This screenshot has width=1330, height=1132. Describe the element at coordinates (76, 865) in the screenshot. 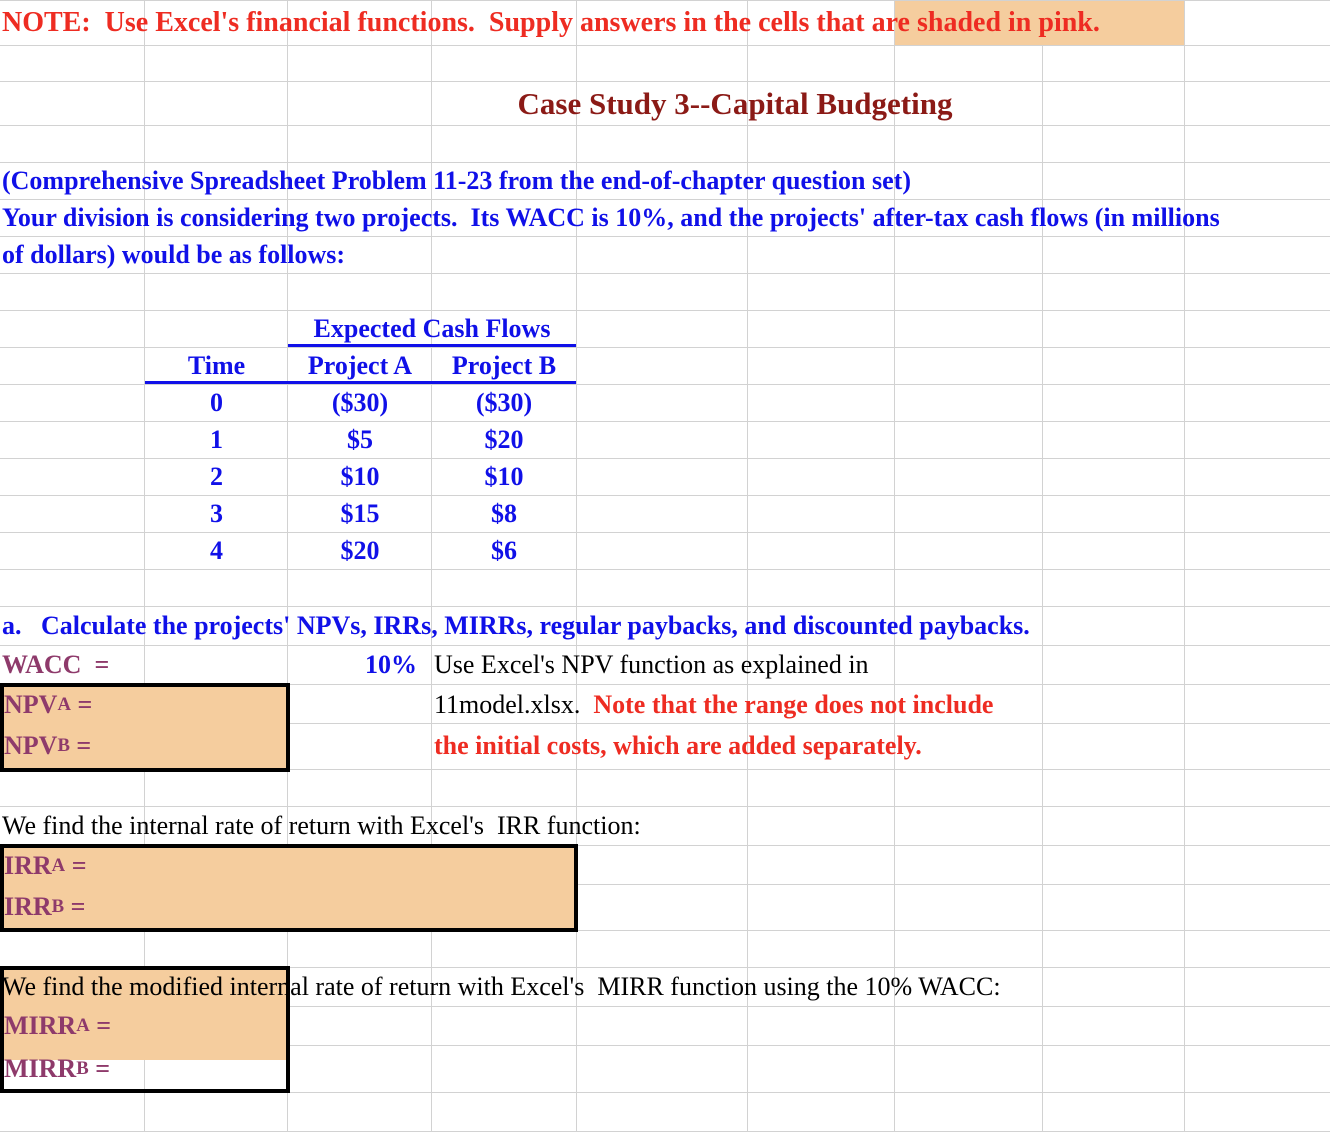

I see `irr-a-label-equals: =` at that location.